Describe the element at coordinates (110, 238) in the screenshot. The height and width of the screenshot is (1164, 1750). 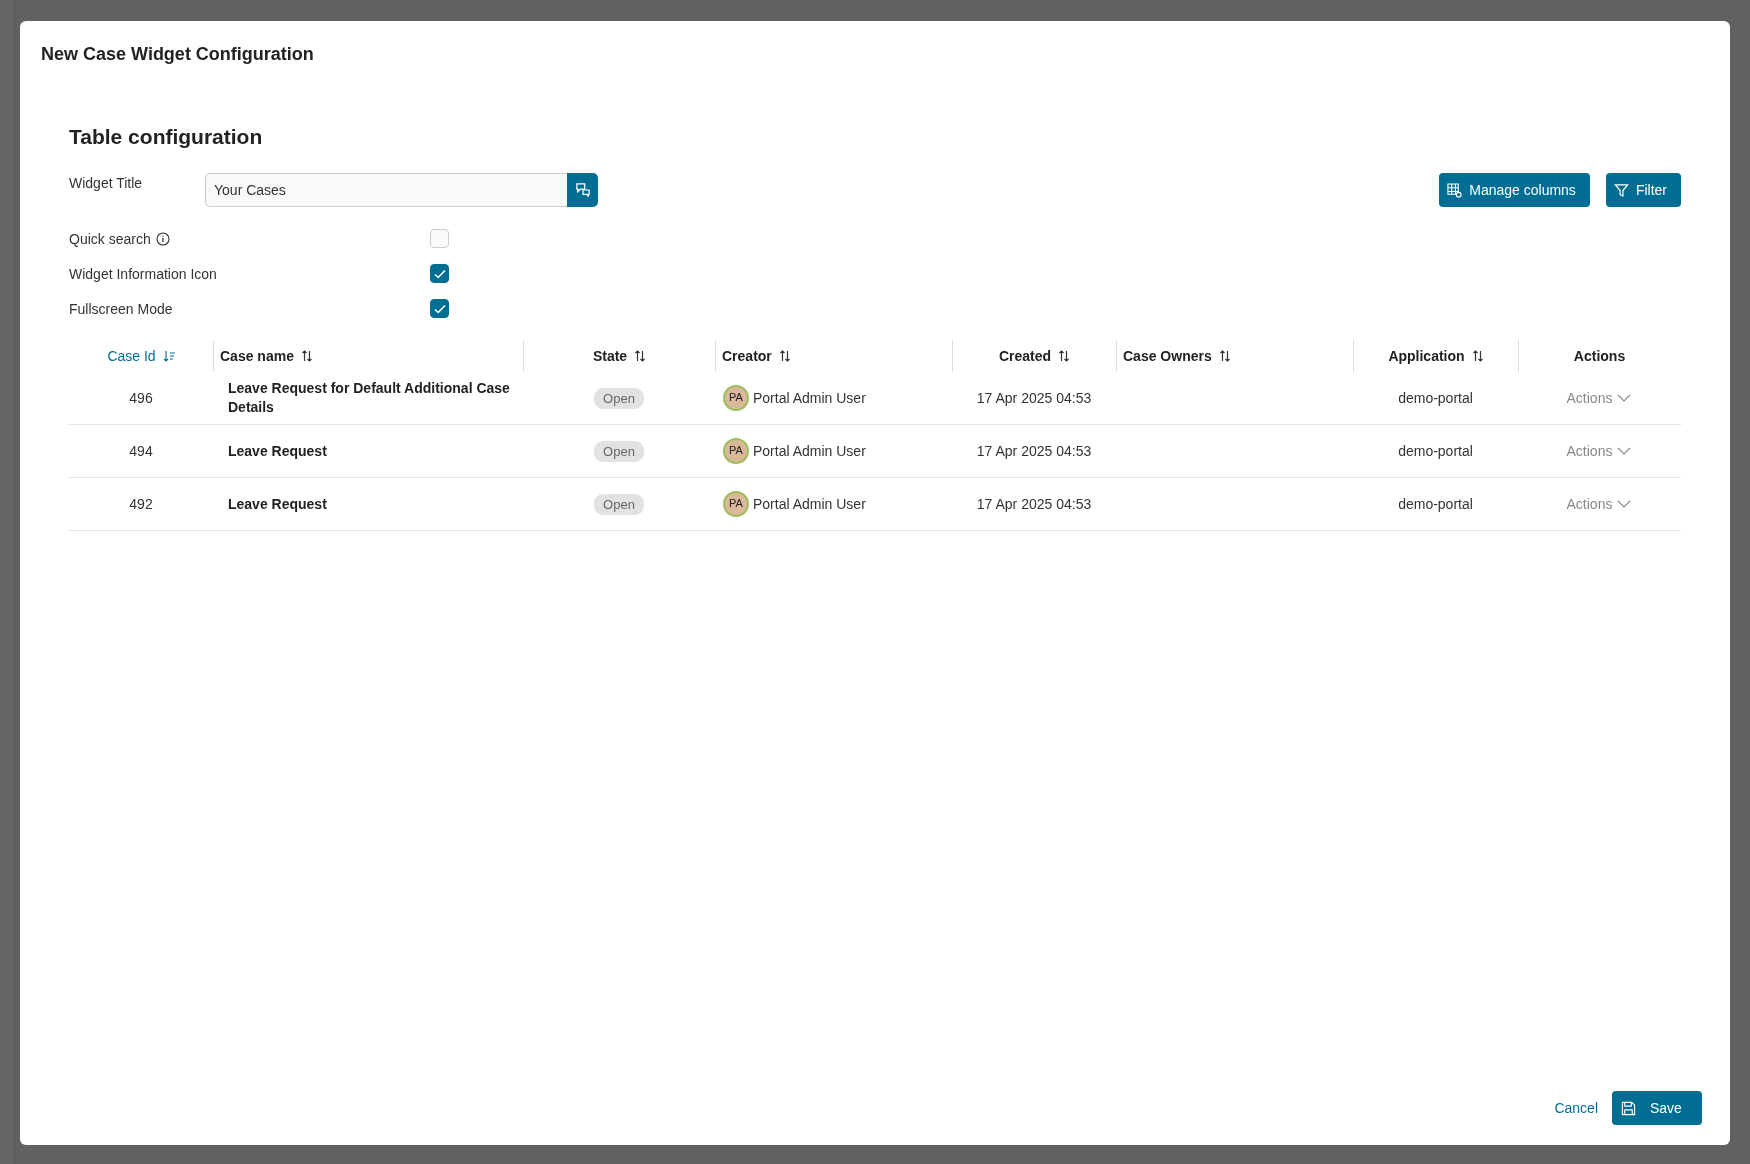
I see `option-label: Quick search` at that location.